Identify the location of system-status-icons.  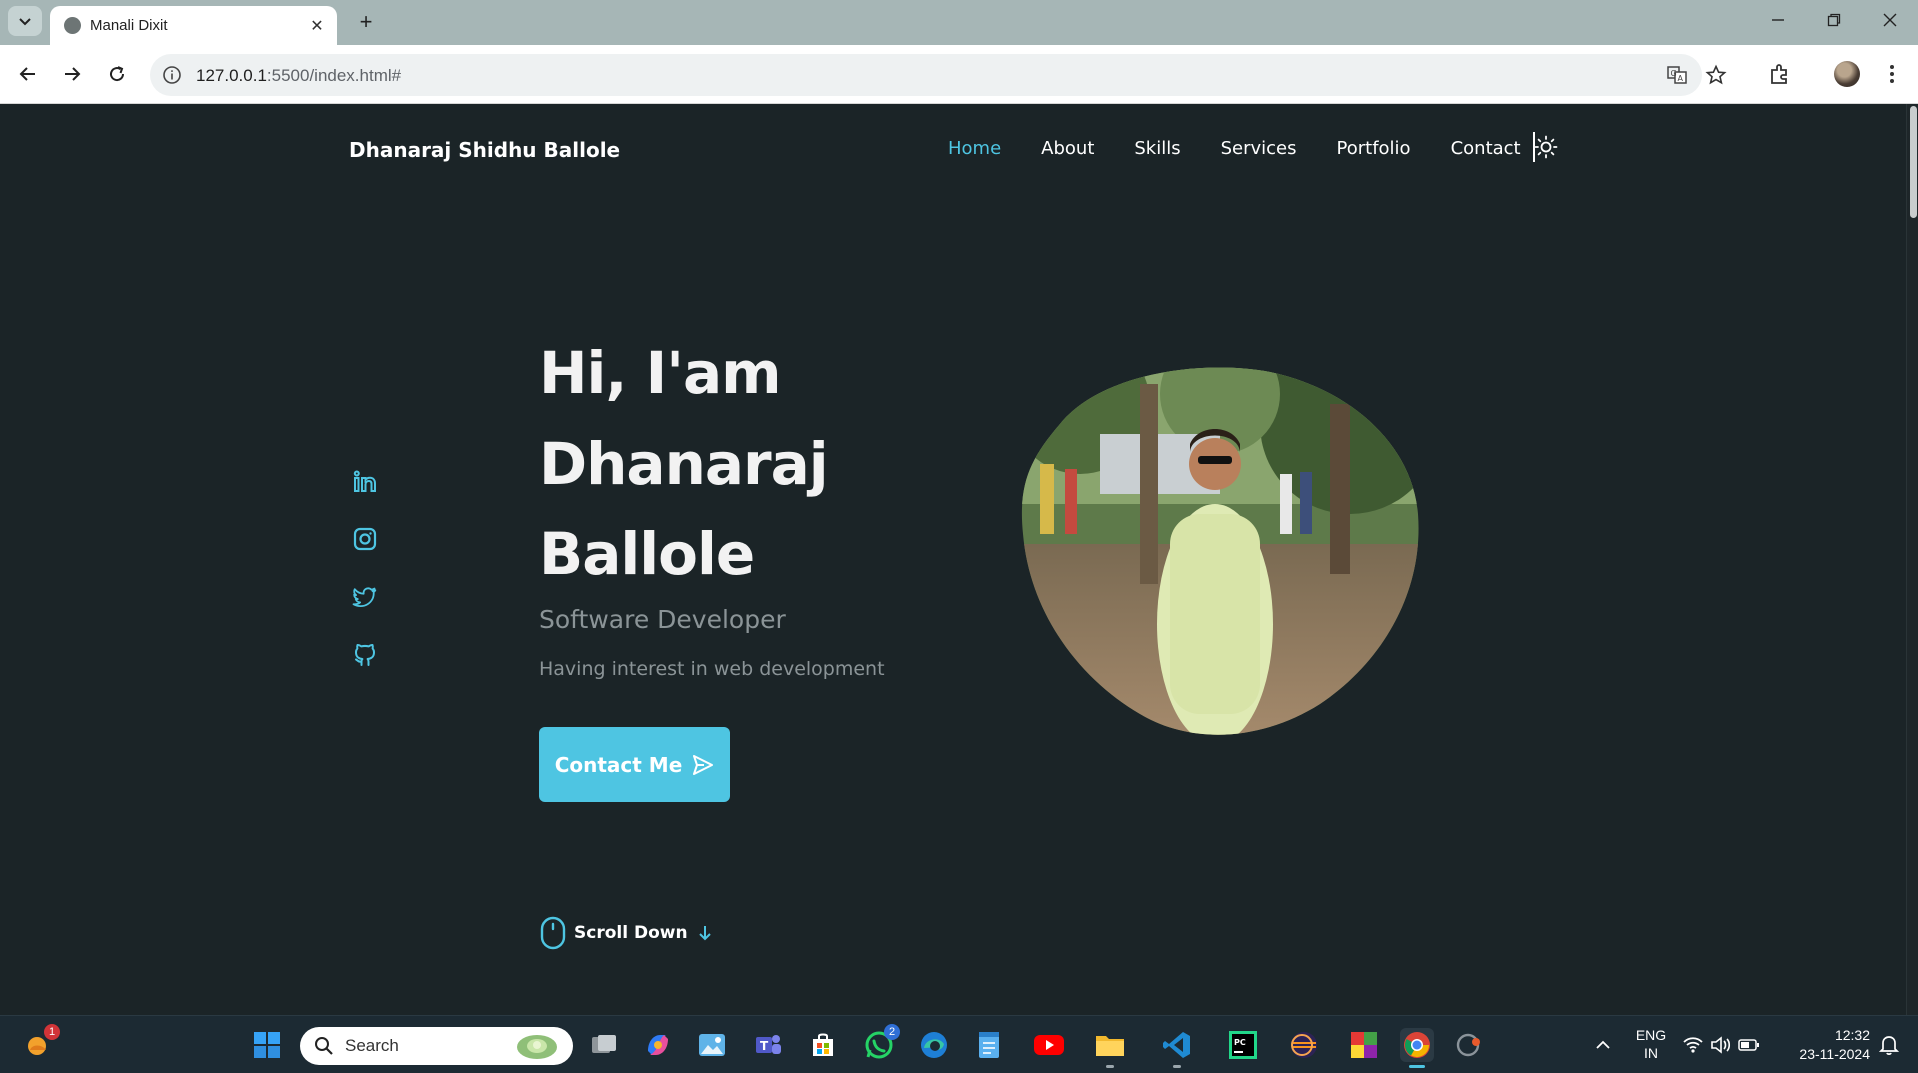
(1721, 1045).